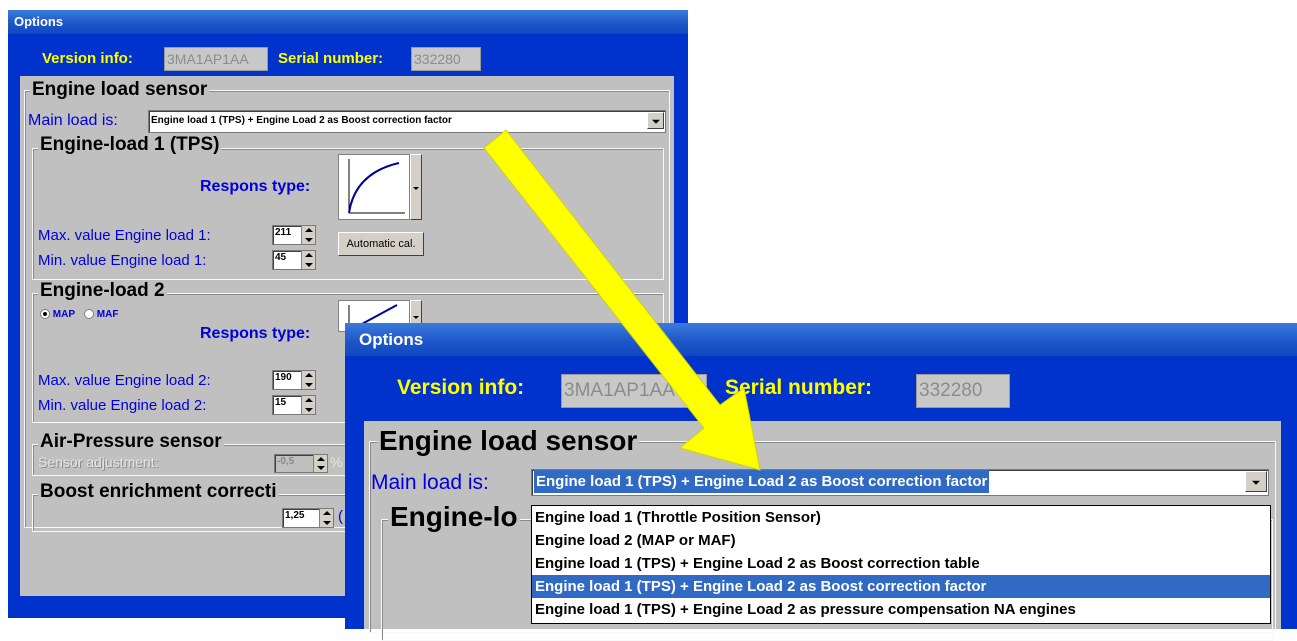 The height and width of the screenshot is (641, 1297). I want to click on engine-load-sensor-title: Engine load sensor, so click(120, 90).